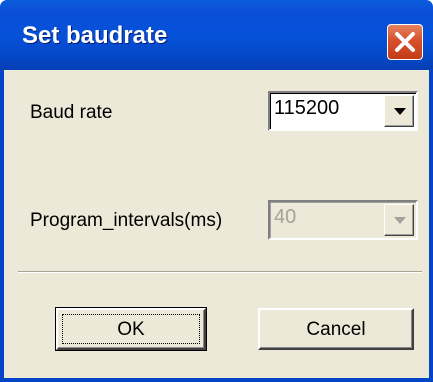 This screenshot has height=382, width=433. What do you see at coordinates (95, 35) in the screenshot?
I see `dialog-title: Set baudrate` at bounding box center [95, 35].